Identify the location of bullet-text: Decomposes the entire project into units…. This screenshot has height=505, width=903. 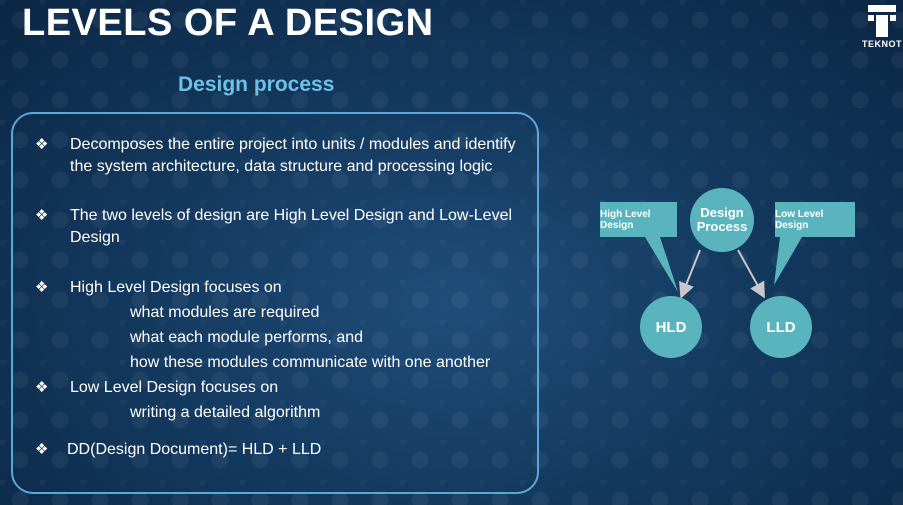
(293, 155).